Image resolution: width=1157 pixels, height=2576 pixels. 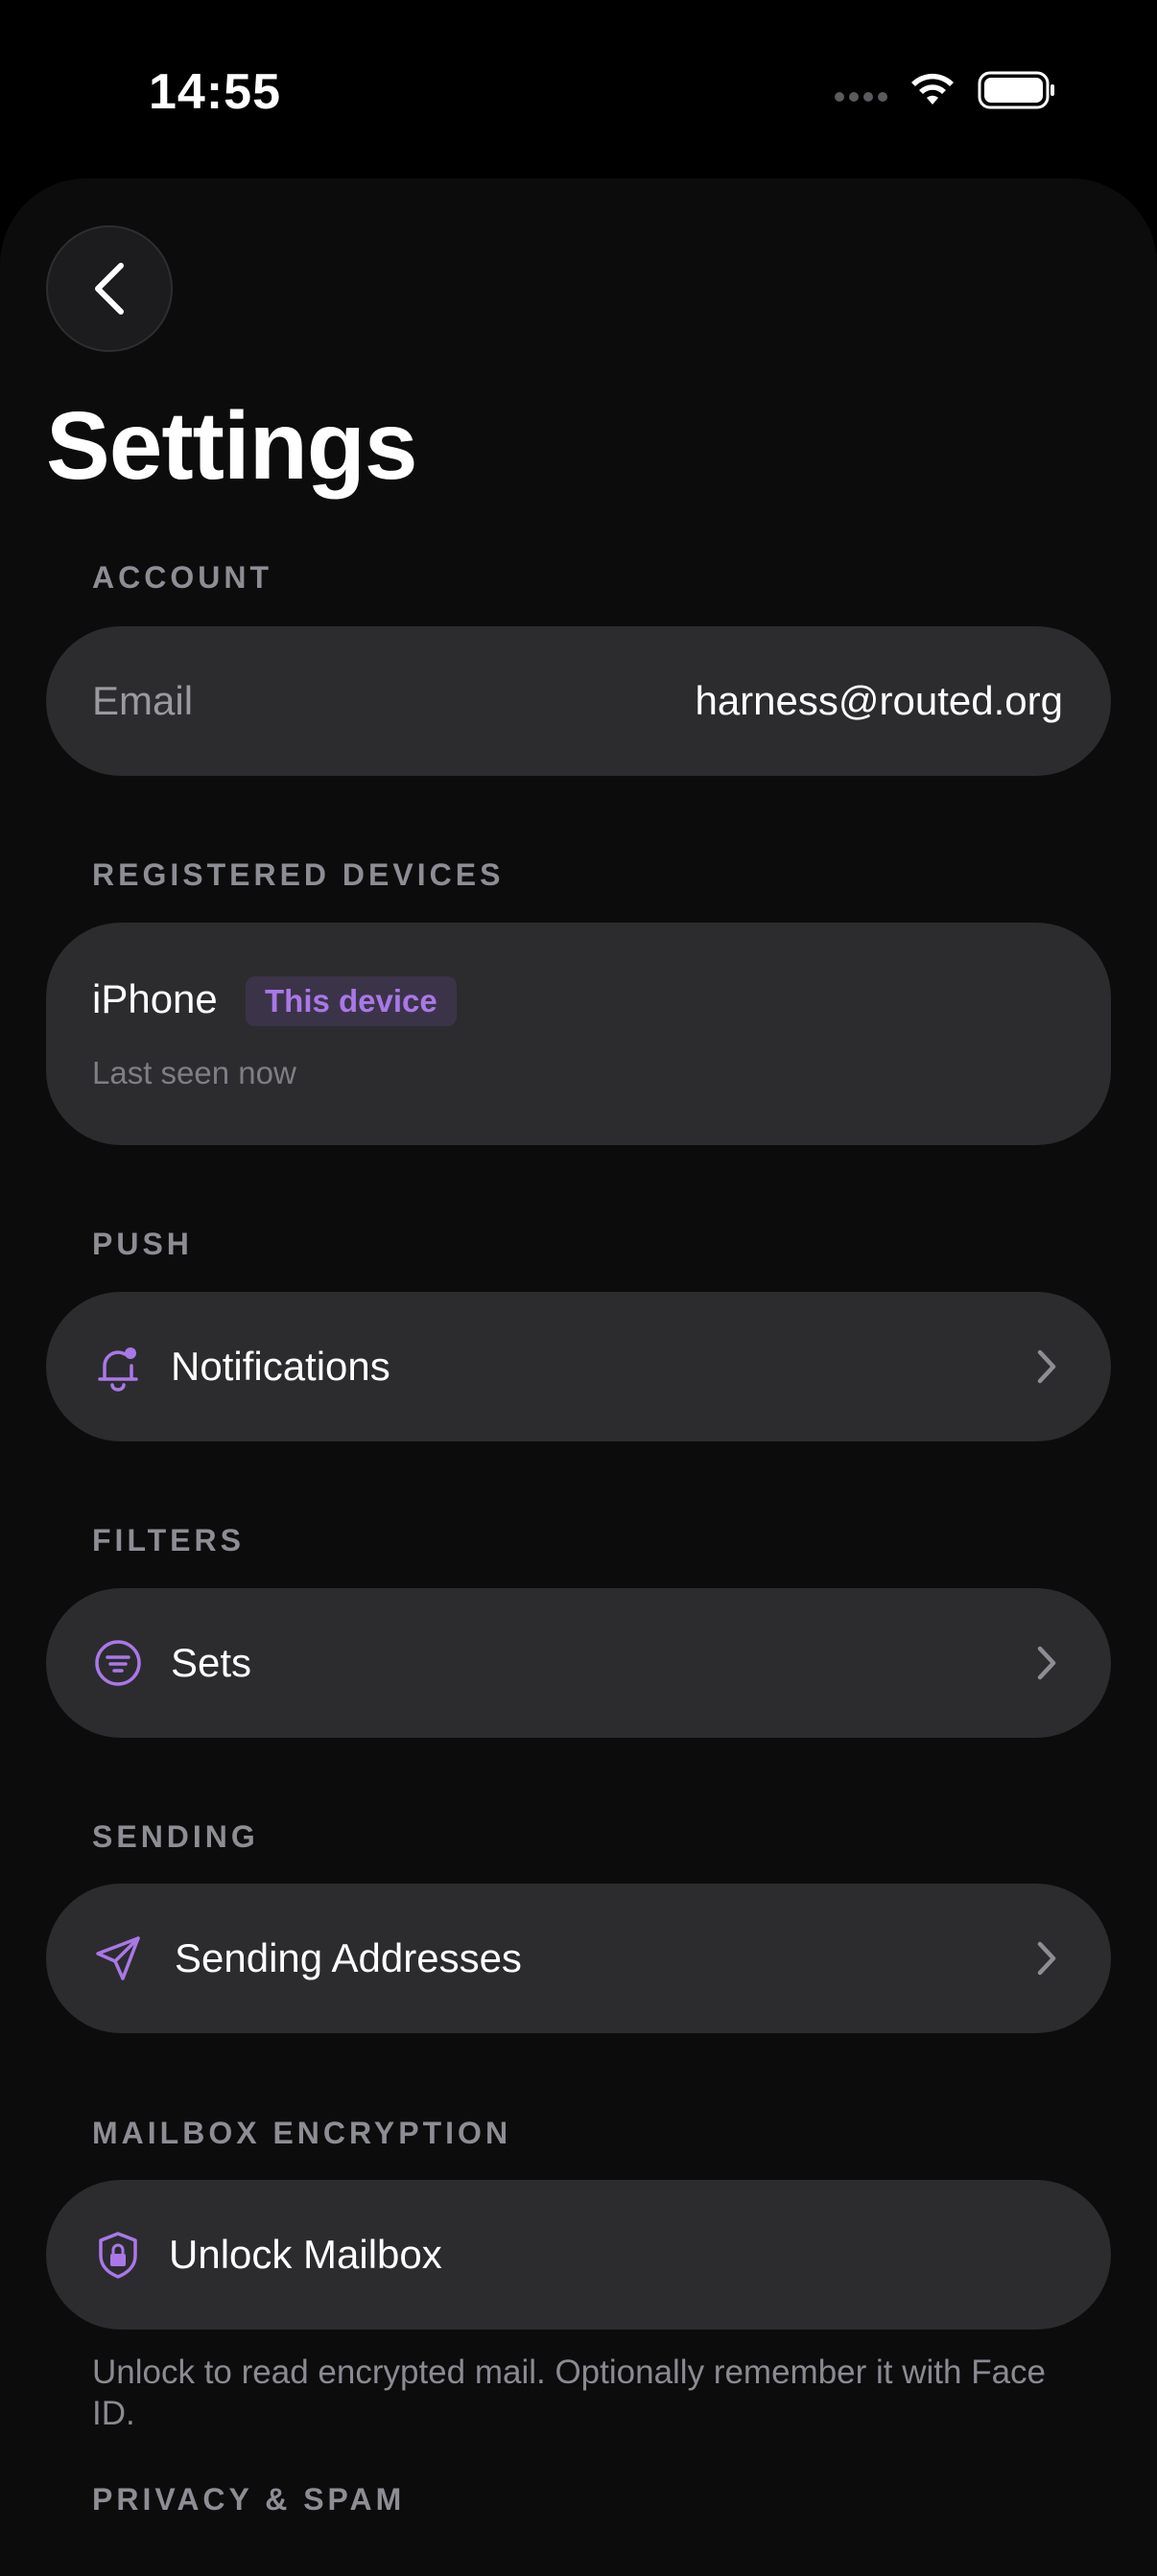 What do you see at coordinates (168, 1540) in the screenshot?
I see `section-label-filters: FILTERS` at bounding box center [168, 1540].